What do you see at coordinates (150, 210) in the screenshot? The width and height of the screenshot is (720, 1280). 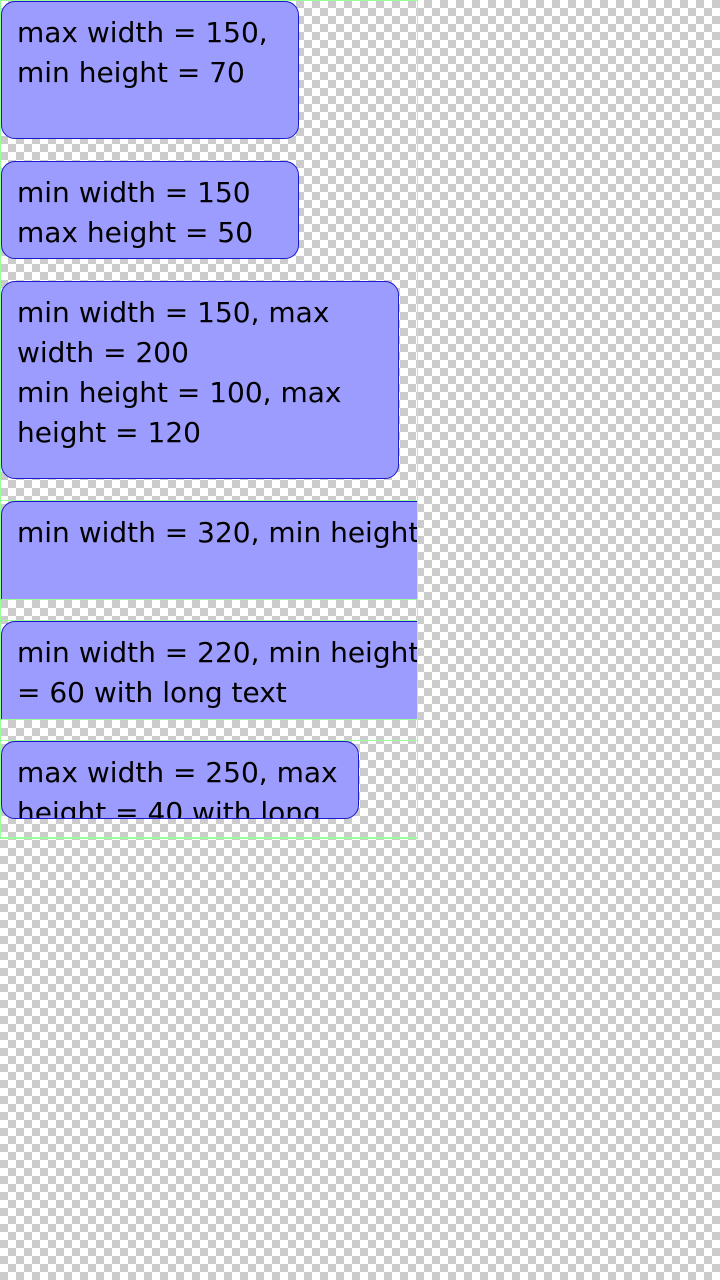 I see `box-min-width-150-max-height-50: min width = 150 max height = 50` at bounding box center [150, 210].